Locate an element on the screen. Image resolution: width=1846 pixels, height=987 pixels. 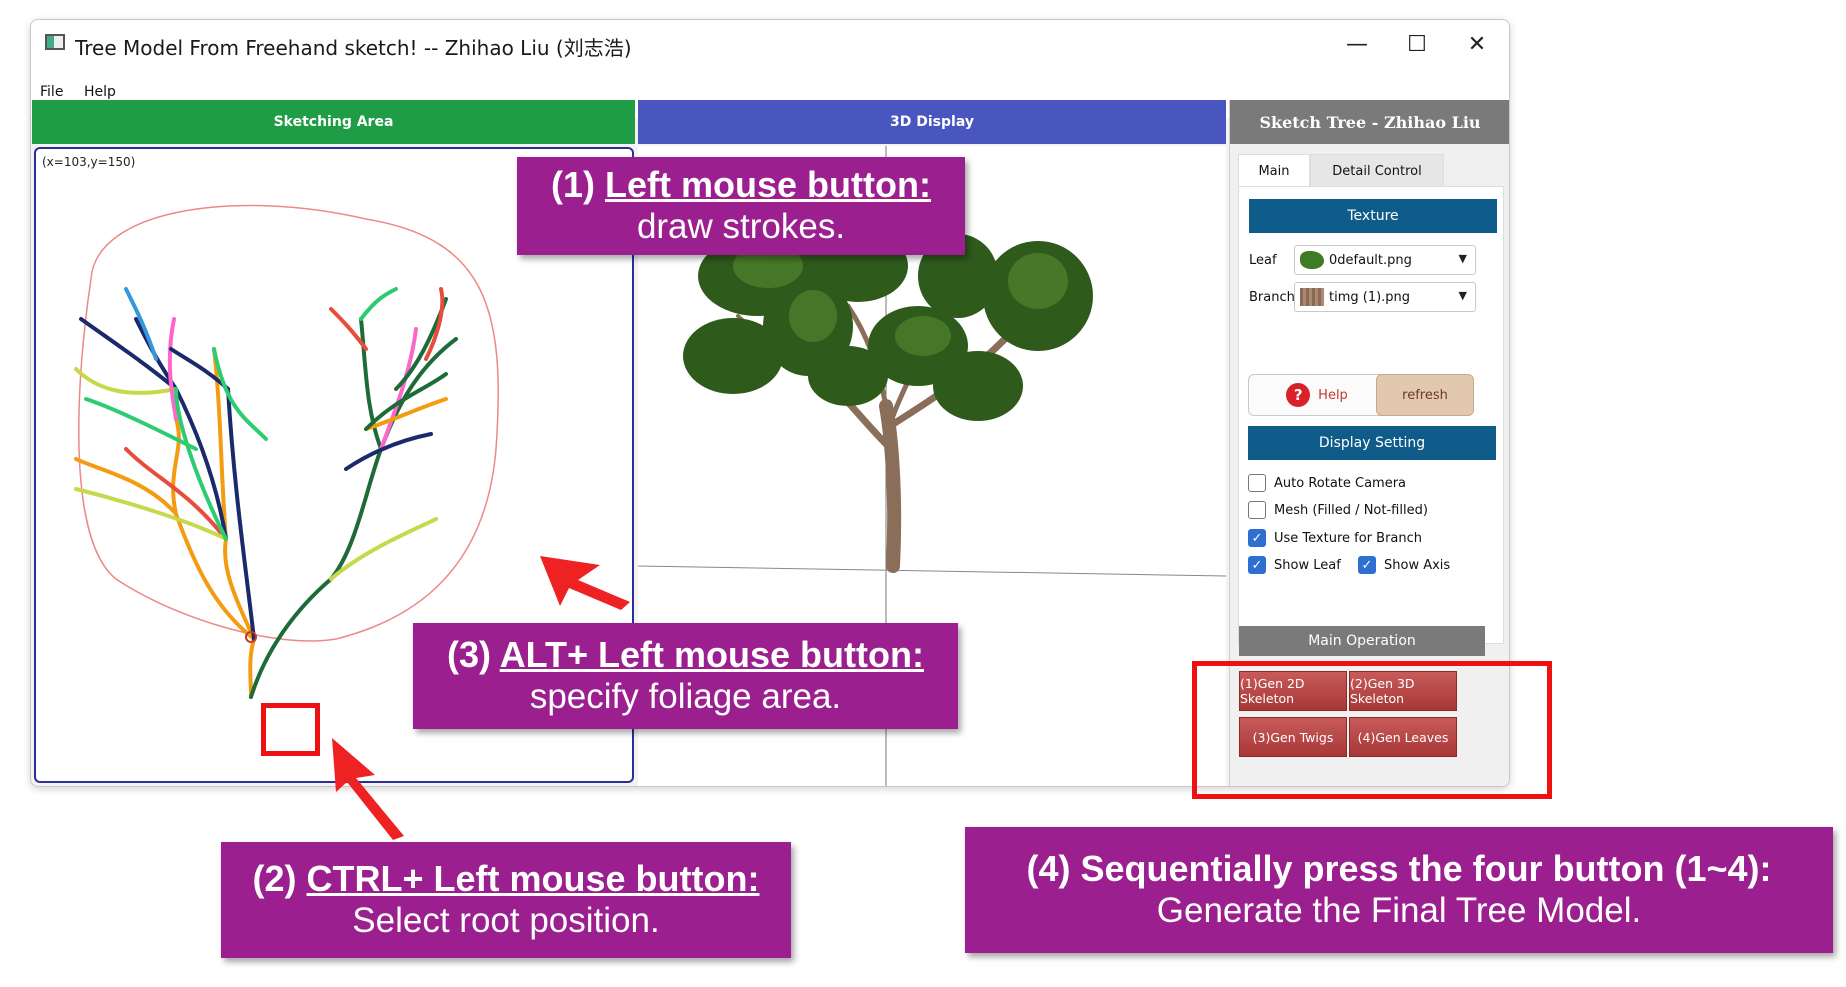
mesh-checkbox: Mesh (Filled / Not-filled) is located at coordinates (1338, 510).